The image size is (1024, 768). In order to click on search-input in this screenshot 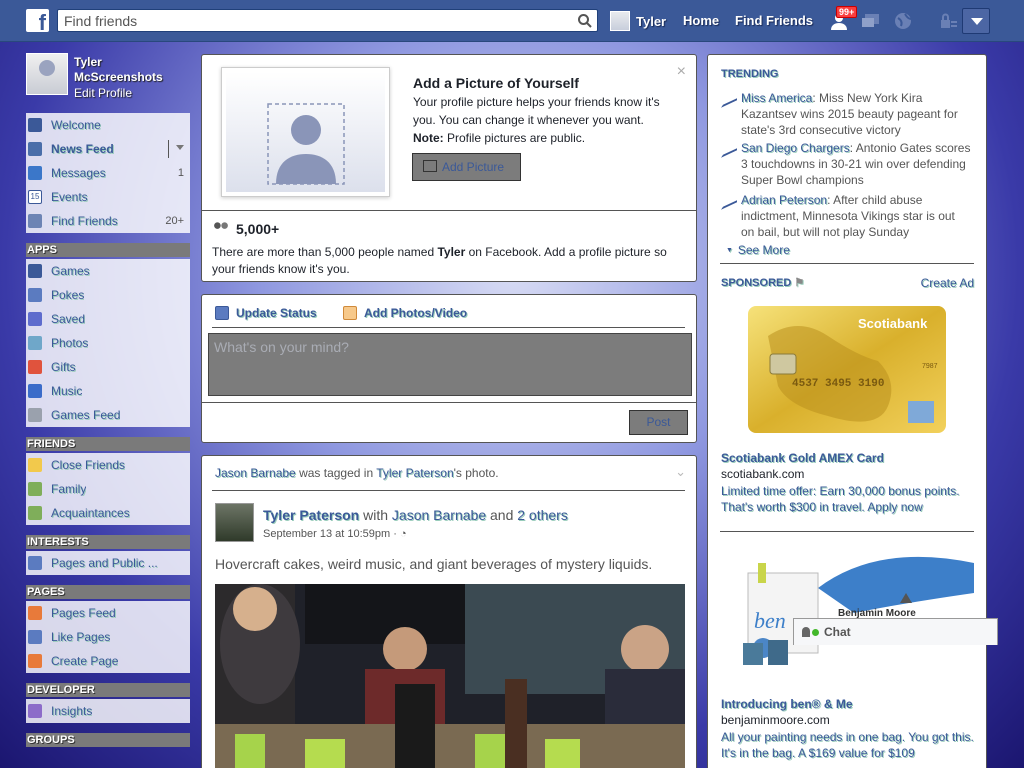, I will do `click(313, 20)`.